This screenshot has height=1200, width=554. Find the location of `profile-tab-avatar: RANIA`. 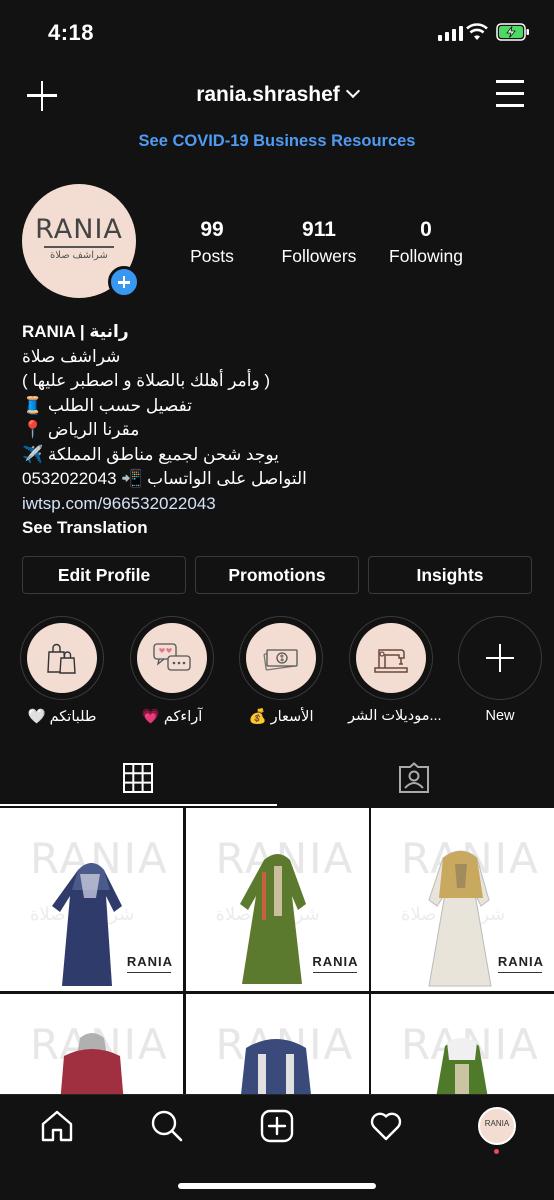

profile-tab-avatar: RANIA is located at coordinates (497, 1126).